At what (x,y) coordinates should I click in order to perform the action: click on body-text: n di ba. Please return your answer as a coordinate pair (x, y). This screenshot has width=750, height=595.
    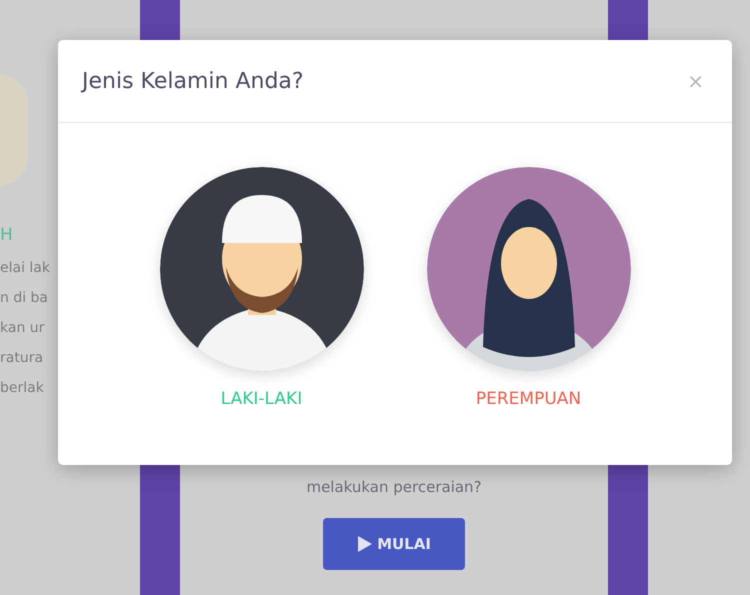
    Looking at the image, I should click on (25, 298).